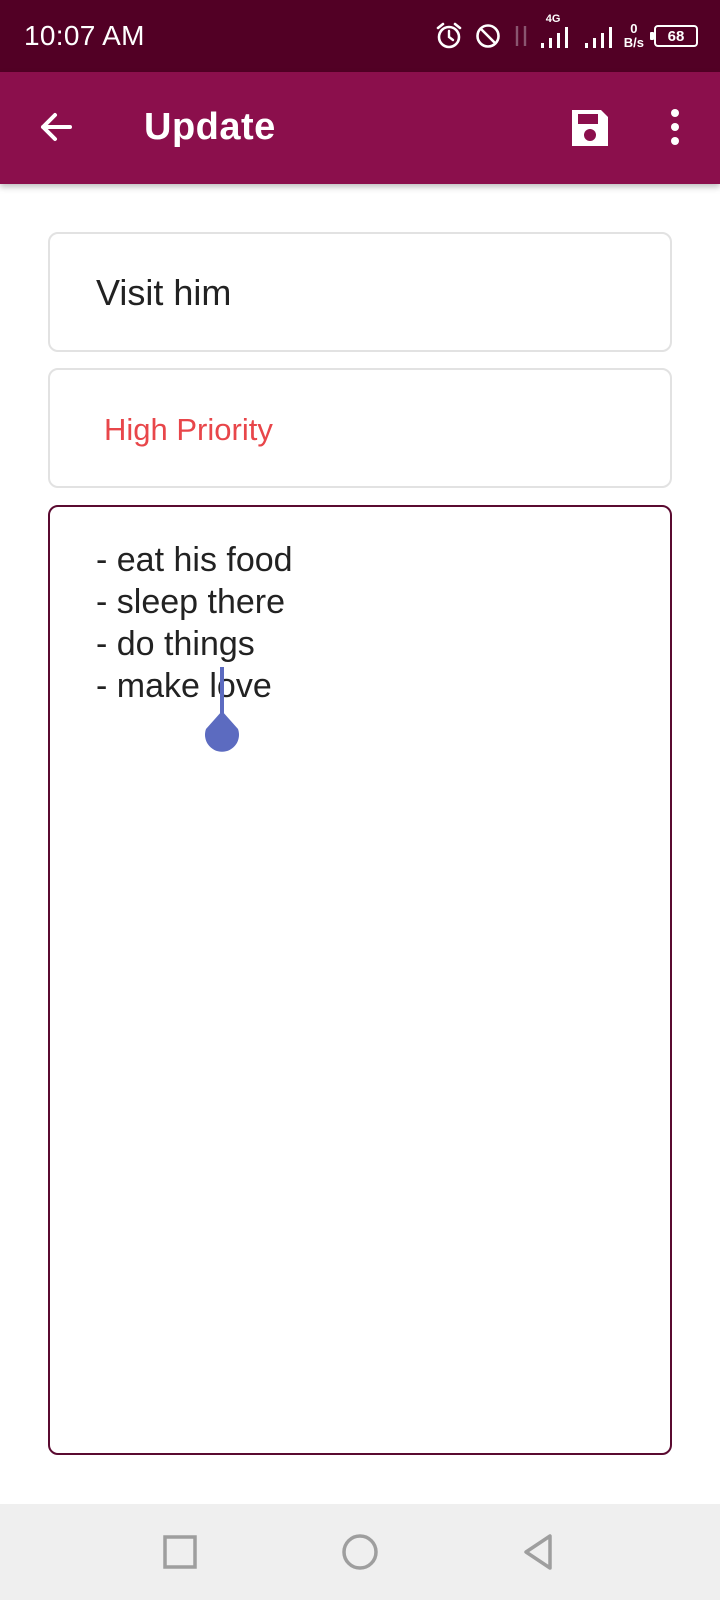  What do you see at coordinates (487, 36) in the screenshot?
I see `do-not-disturb-icon` at bounding box center [487, 36].